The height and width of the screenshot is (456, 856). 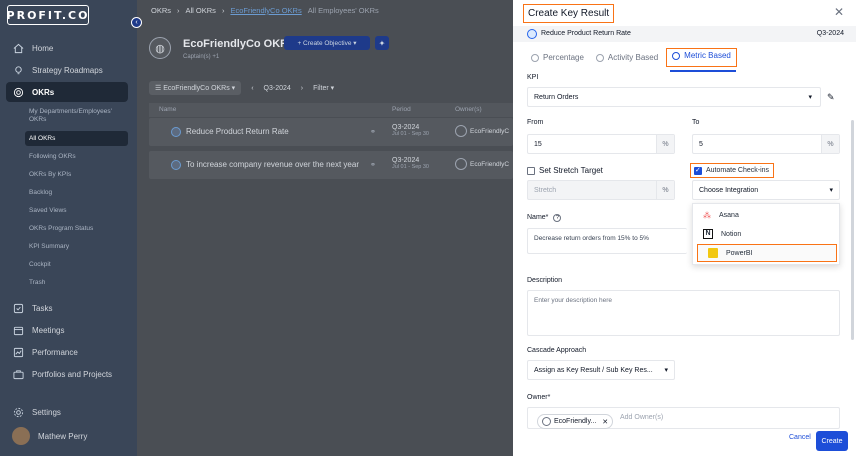 I want to click on chevron-left-icon: ‹, so click(x=252, y=88).